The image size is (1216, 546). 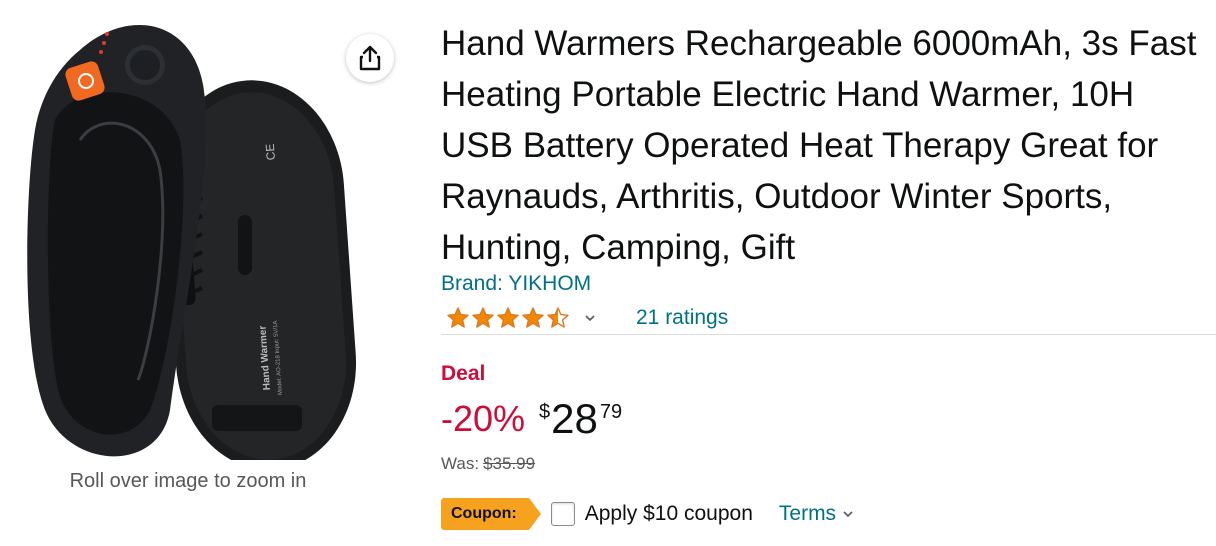 I want to click on was-price: Was: $35.99, so click(x=488, y=464).